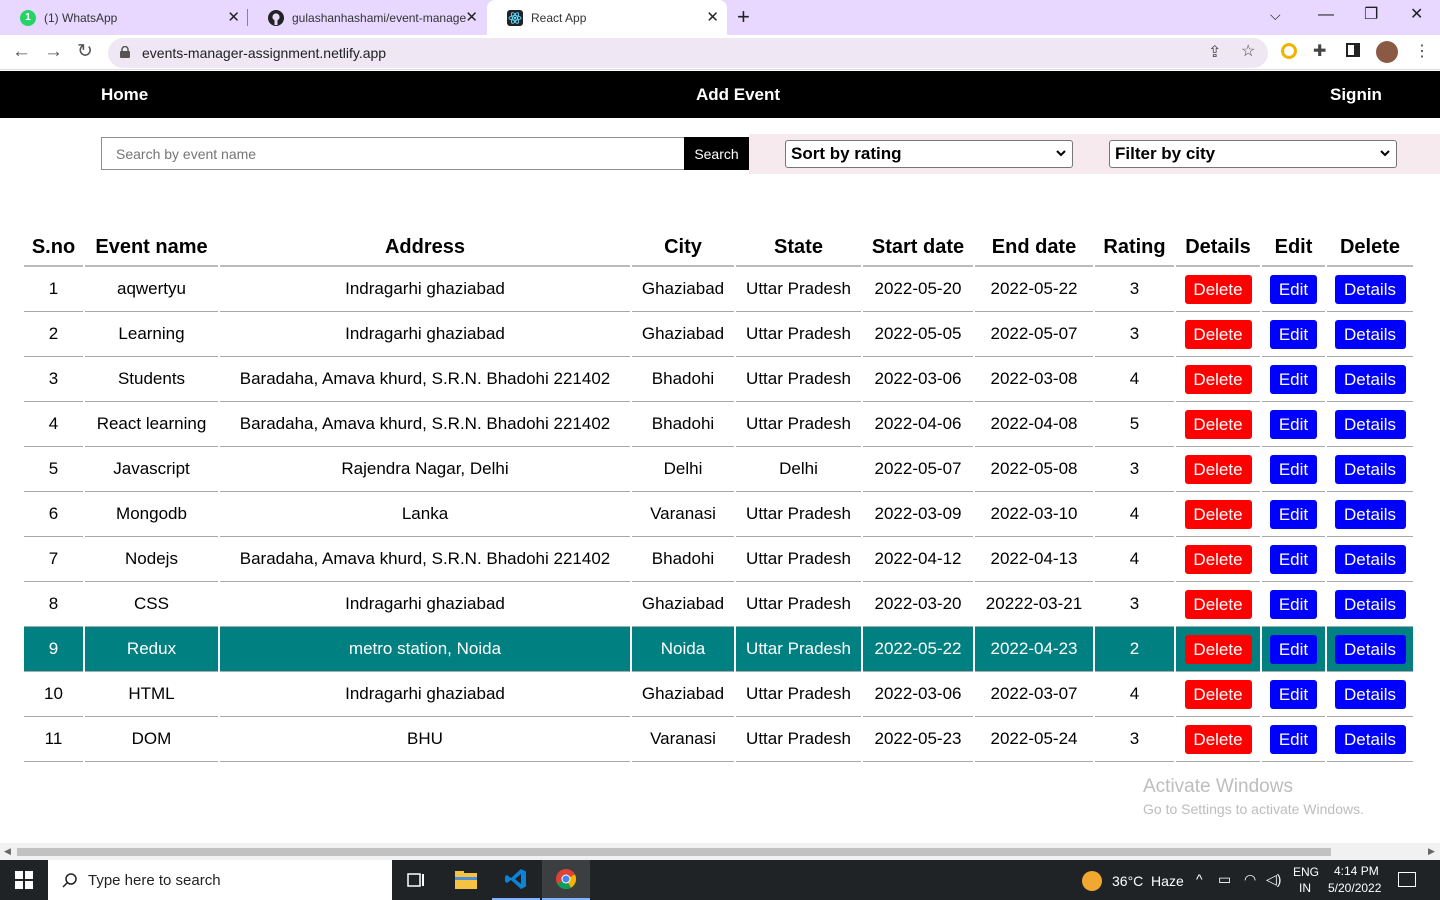  Describe the element at coordinates (1431, 851) in the screenshot. I see `scroll-right-icon: ▶` at that location.